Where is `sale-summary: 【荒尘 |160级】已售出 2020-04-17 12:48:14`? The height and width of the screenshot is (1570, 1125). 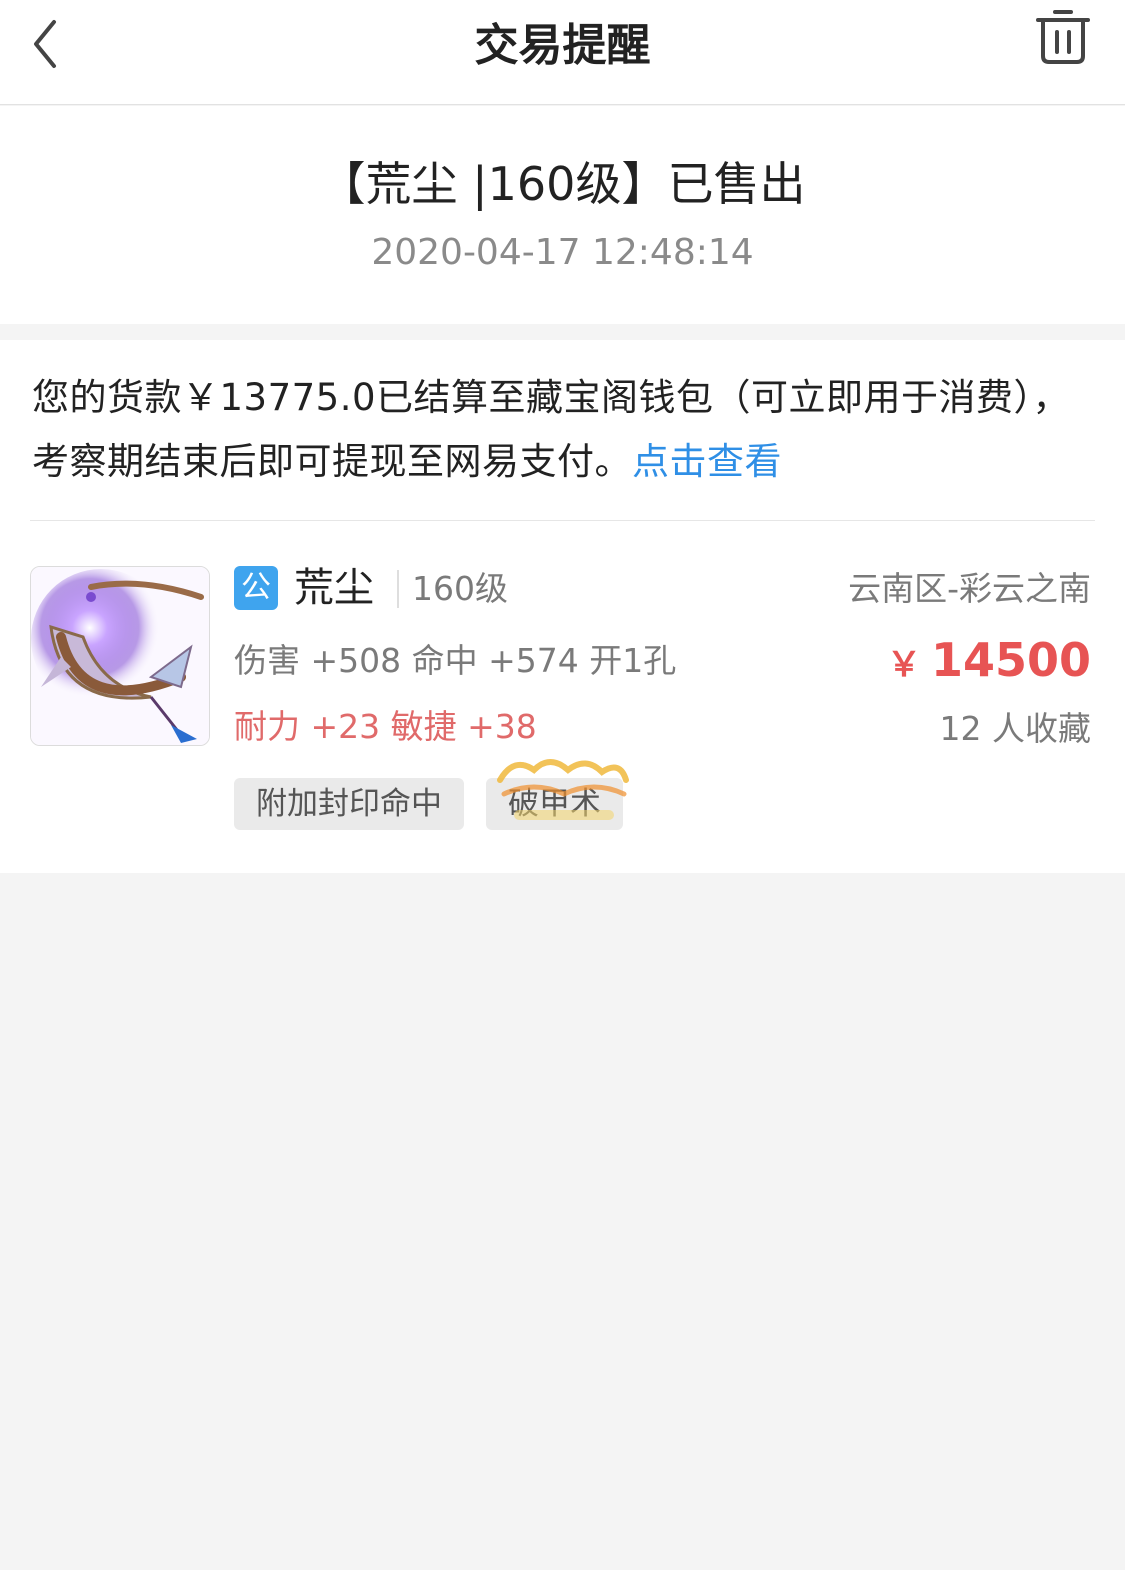
sale-summary: 【荒尘 |160级】已售出 2020-04-17 12:48:14 is located at coordinates (562, 215).